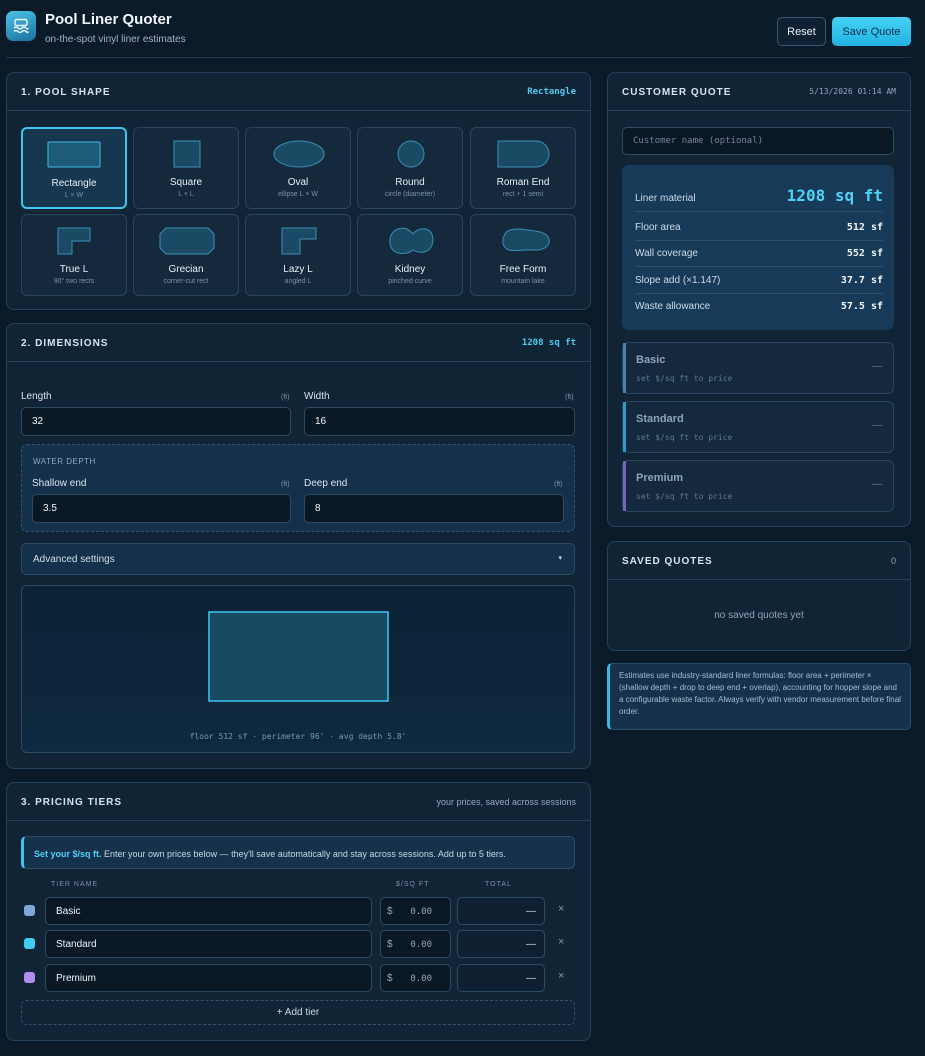 The height and width of the screenshot is (1056, 925). Describe the element at coordinates (569, 397) in the screenshot. I see `width-unit: (ft)` at that location.